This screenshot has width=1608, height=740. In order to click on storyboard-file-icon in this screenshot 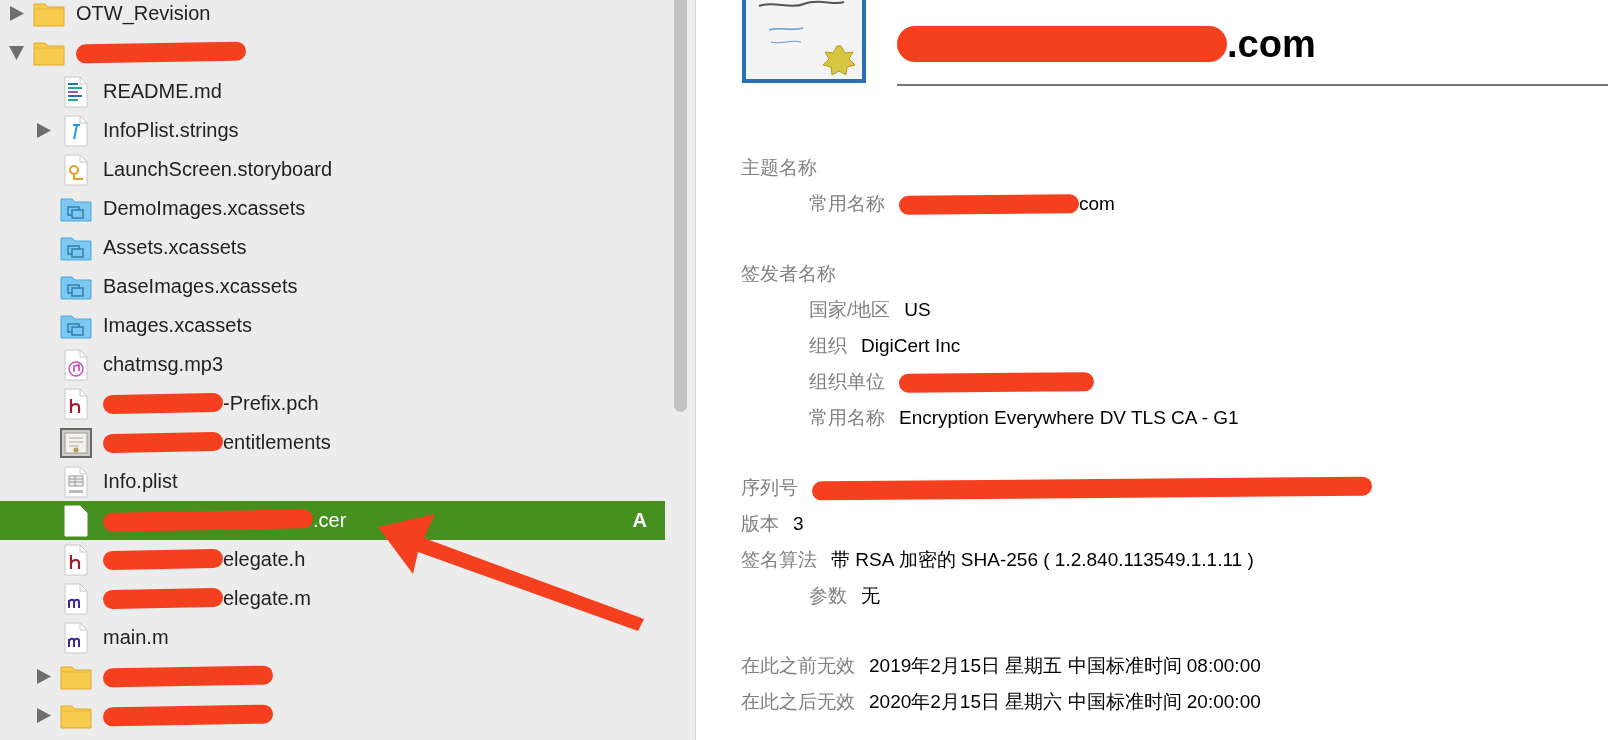, I will do `click(76, 169)`.